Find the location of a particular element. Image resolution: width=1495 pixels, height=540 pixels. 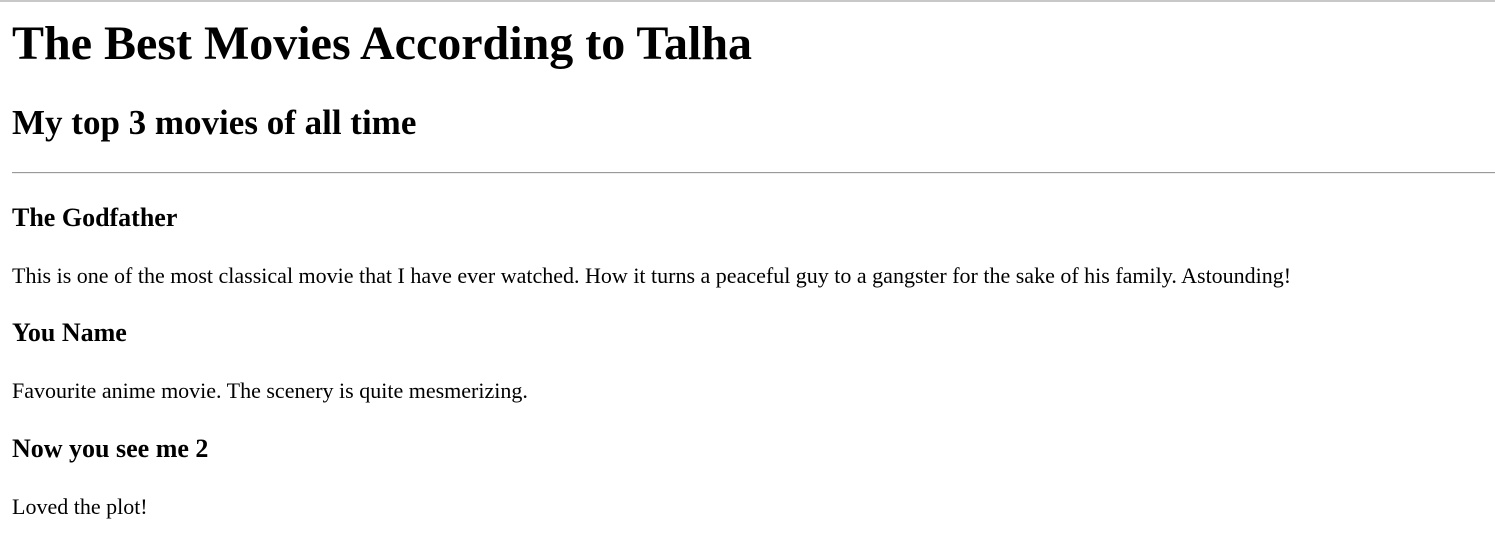

movie-title-godfather: The Godfather is located at coordinates (95, 217).